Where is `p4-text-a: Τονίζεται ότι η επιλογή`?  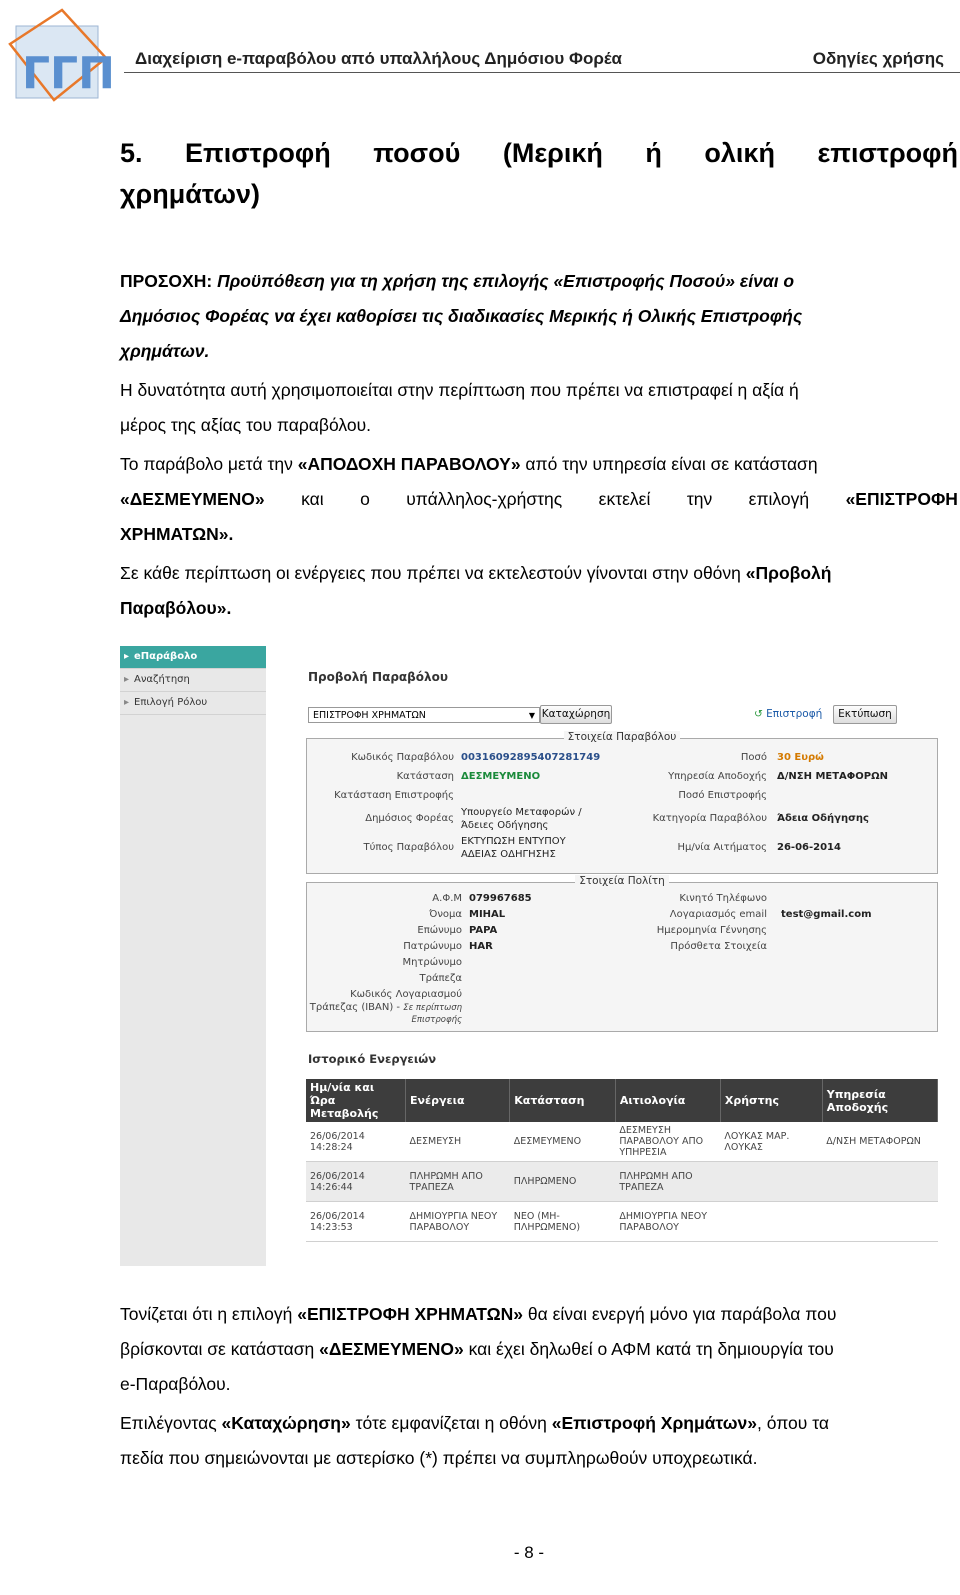 p4-text-a: Τονίζεται ότι η επιλογή is located at coordinates (209, 1314).